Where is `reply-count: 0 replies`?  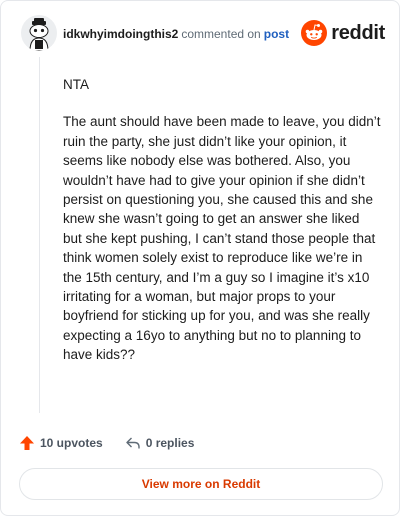
reply-count: 0 replies is located at coordinates (170, 443).